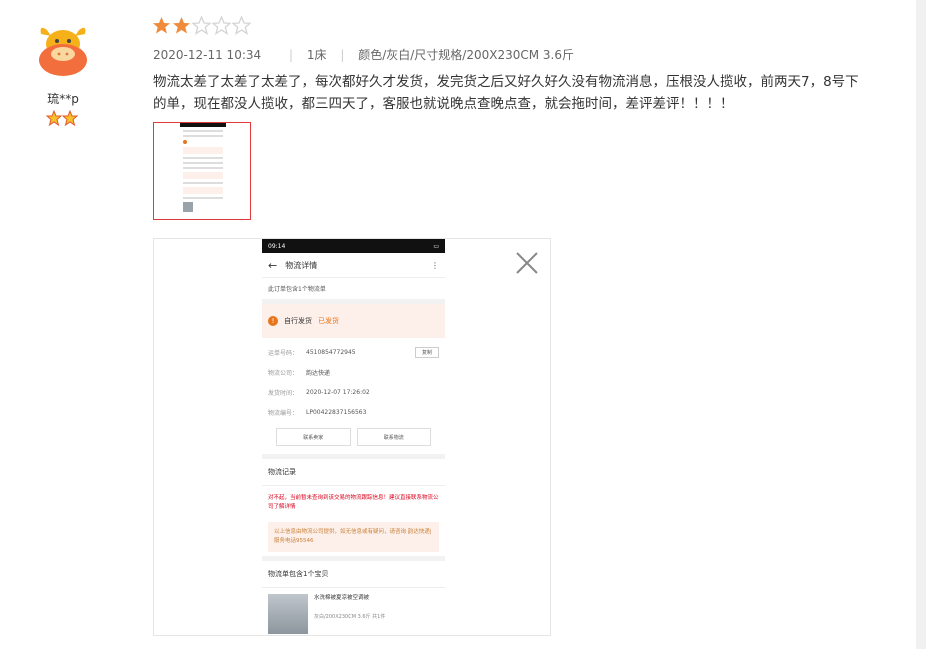  I want to click on preview-title: 物流详情, so click(301, 265).